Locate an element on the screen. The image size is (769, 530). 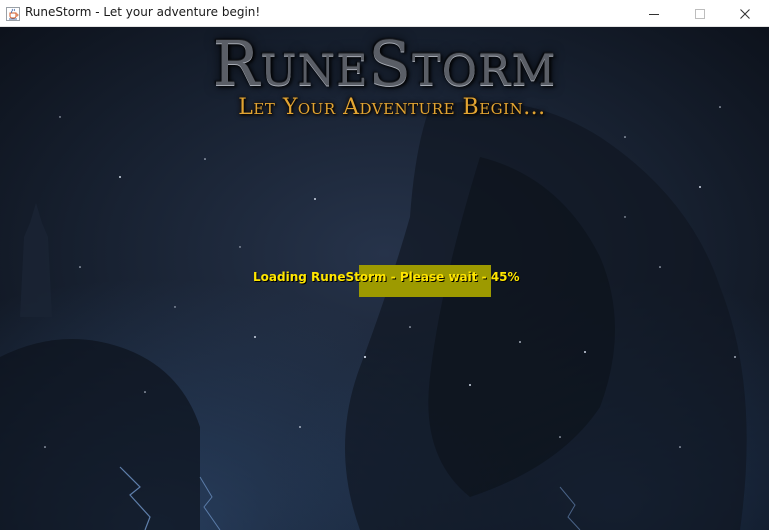
maximize-icon is located at coordinates (700, 13).